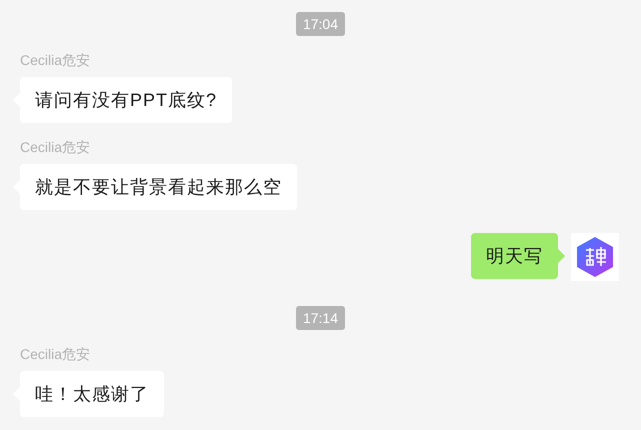 Image resolution: width=641 pixels, height=430 pixels. Describe the element at coordinates (158, 187) in the screenshot. I see `message-bubble: 就是不要让背景看起来那么空` at that location.